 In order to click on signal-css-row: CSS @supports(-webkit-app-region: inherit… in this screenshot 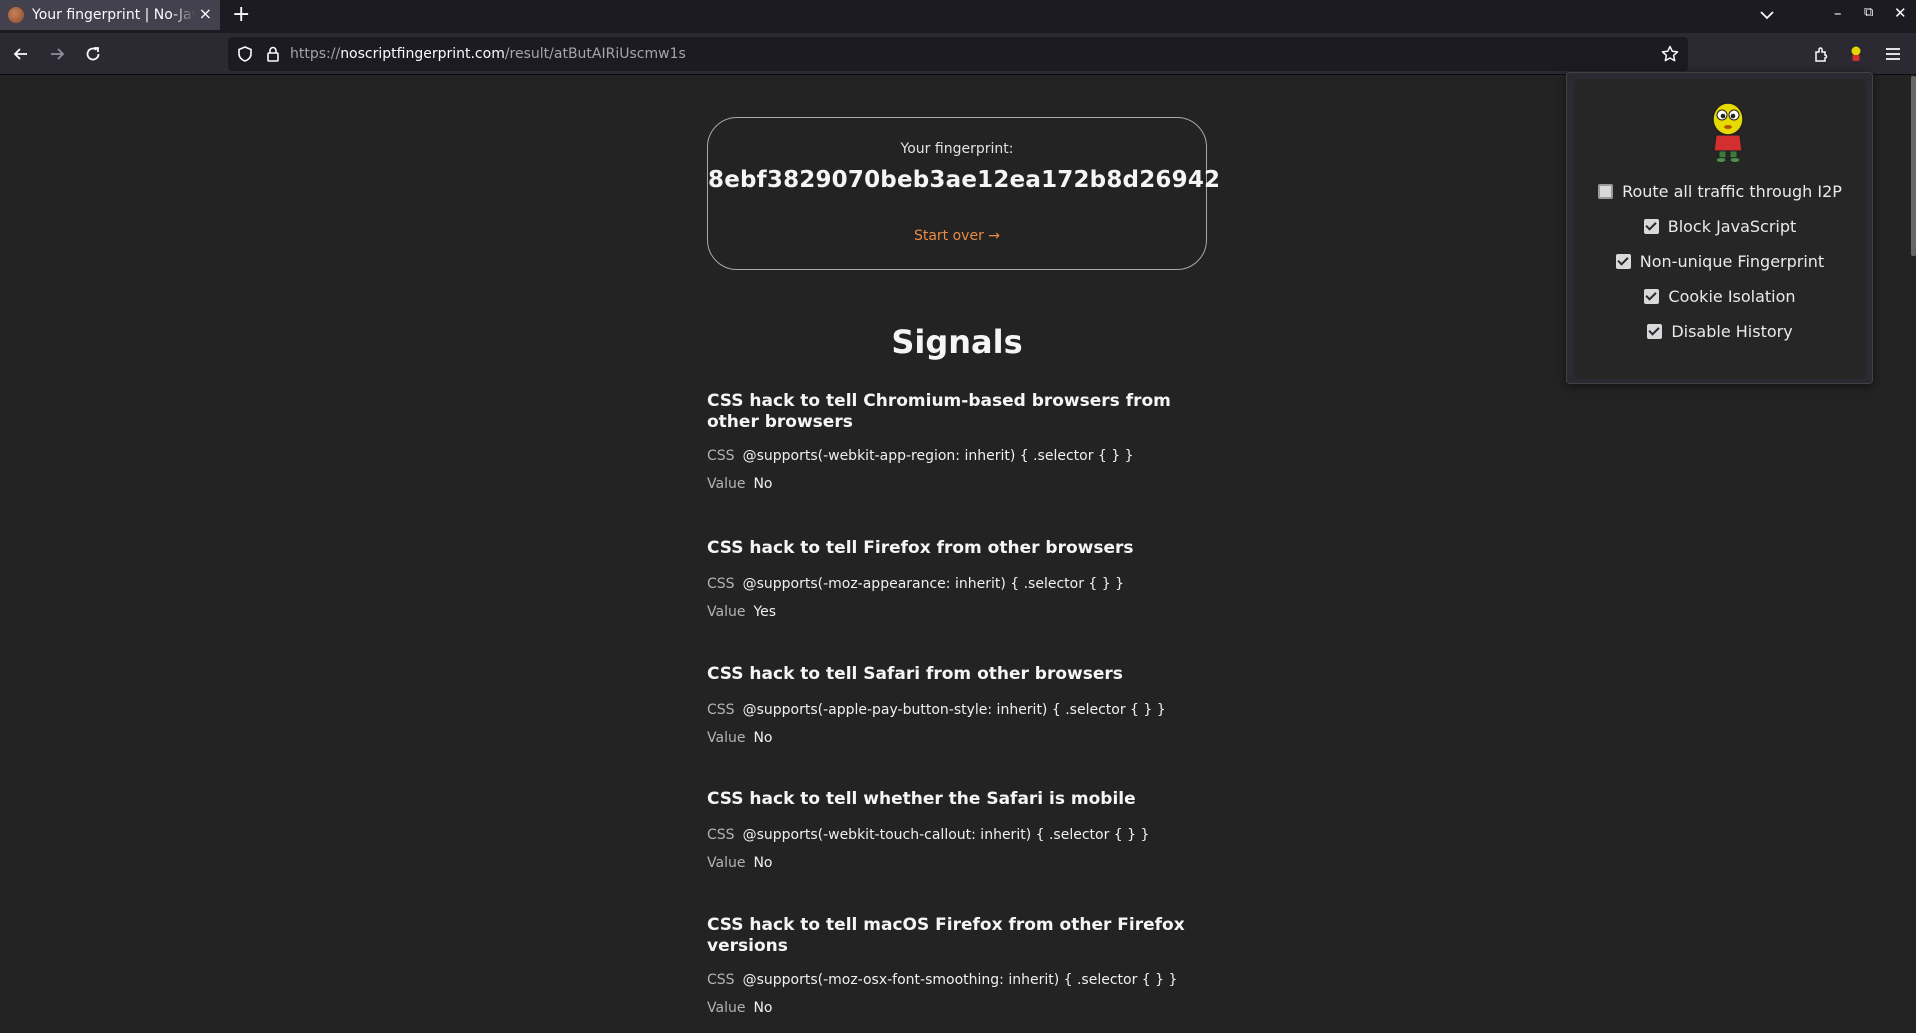, I will do `click(957, 456)`.